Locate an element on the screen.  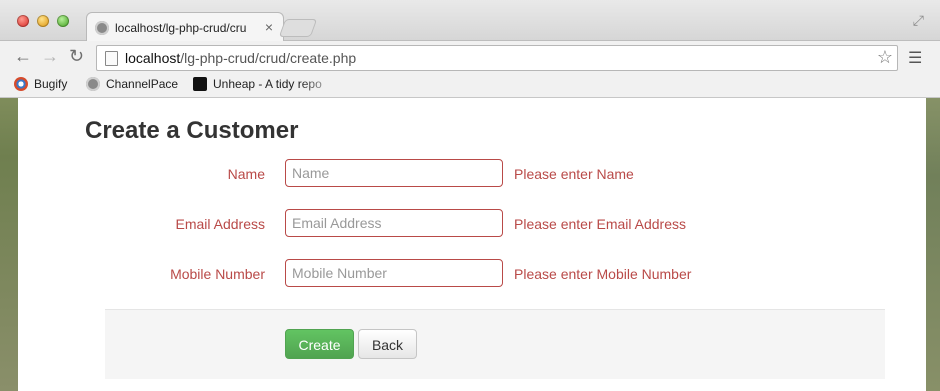
bookmark-label: Bugify is located at coordinates (51, 84).